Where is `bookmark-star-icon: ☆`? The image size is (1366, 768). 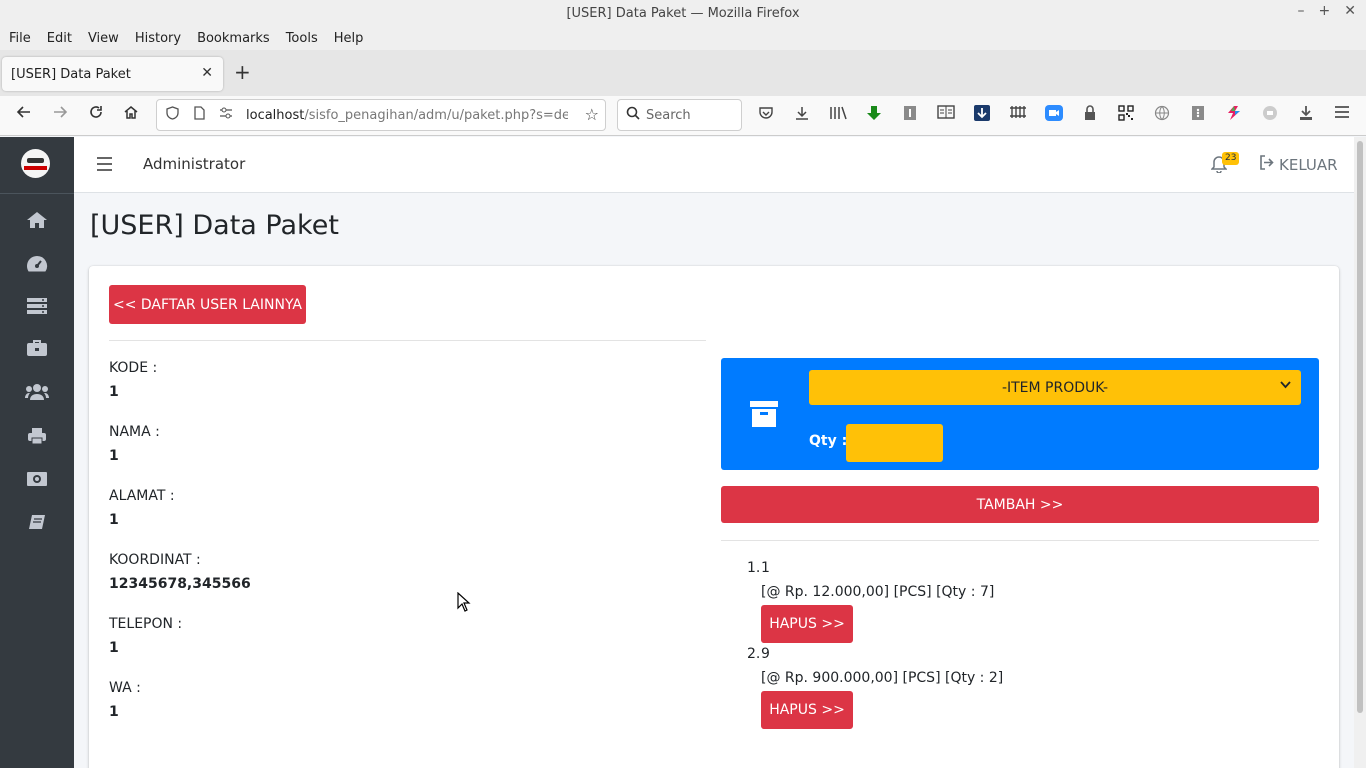
bookmark-star-icon: ☆ is located at coordinates (592, 114).